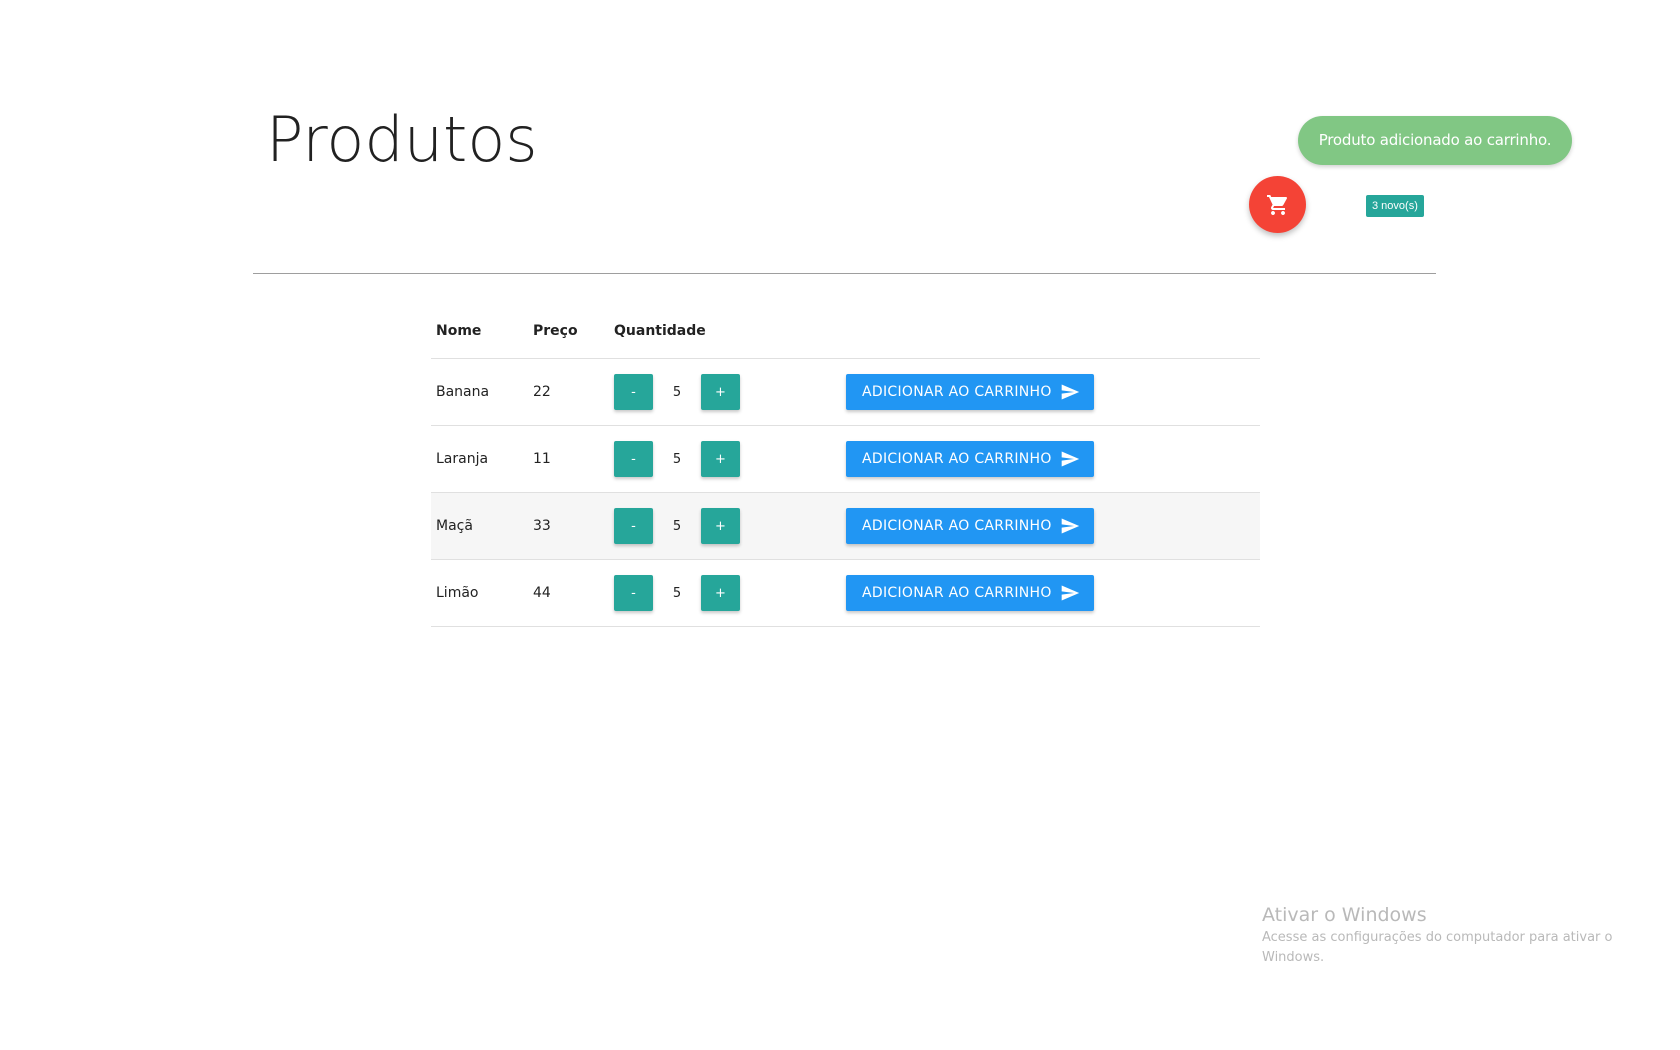 The width and height of the screenshot is (1680, 1050). Describe the element at coordinates (568, 459) in the screenshot. I see `product-price: 11` at that location.